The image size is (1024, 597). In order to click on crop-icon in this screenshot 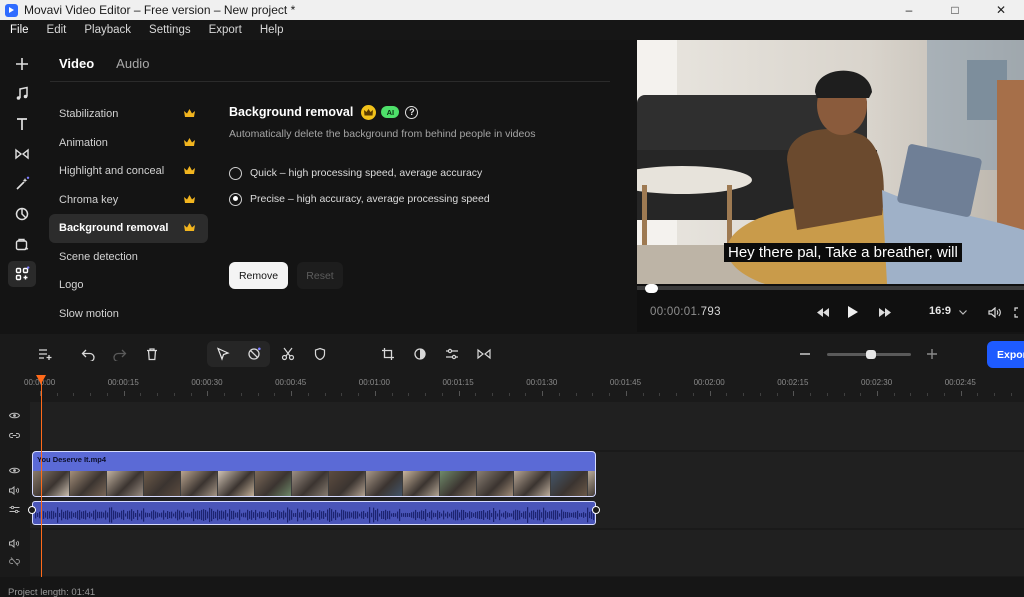, I will do `click(388, 354)`.